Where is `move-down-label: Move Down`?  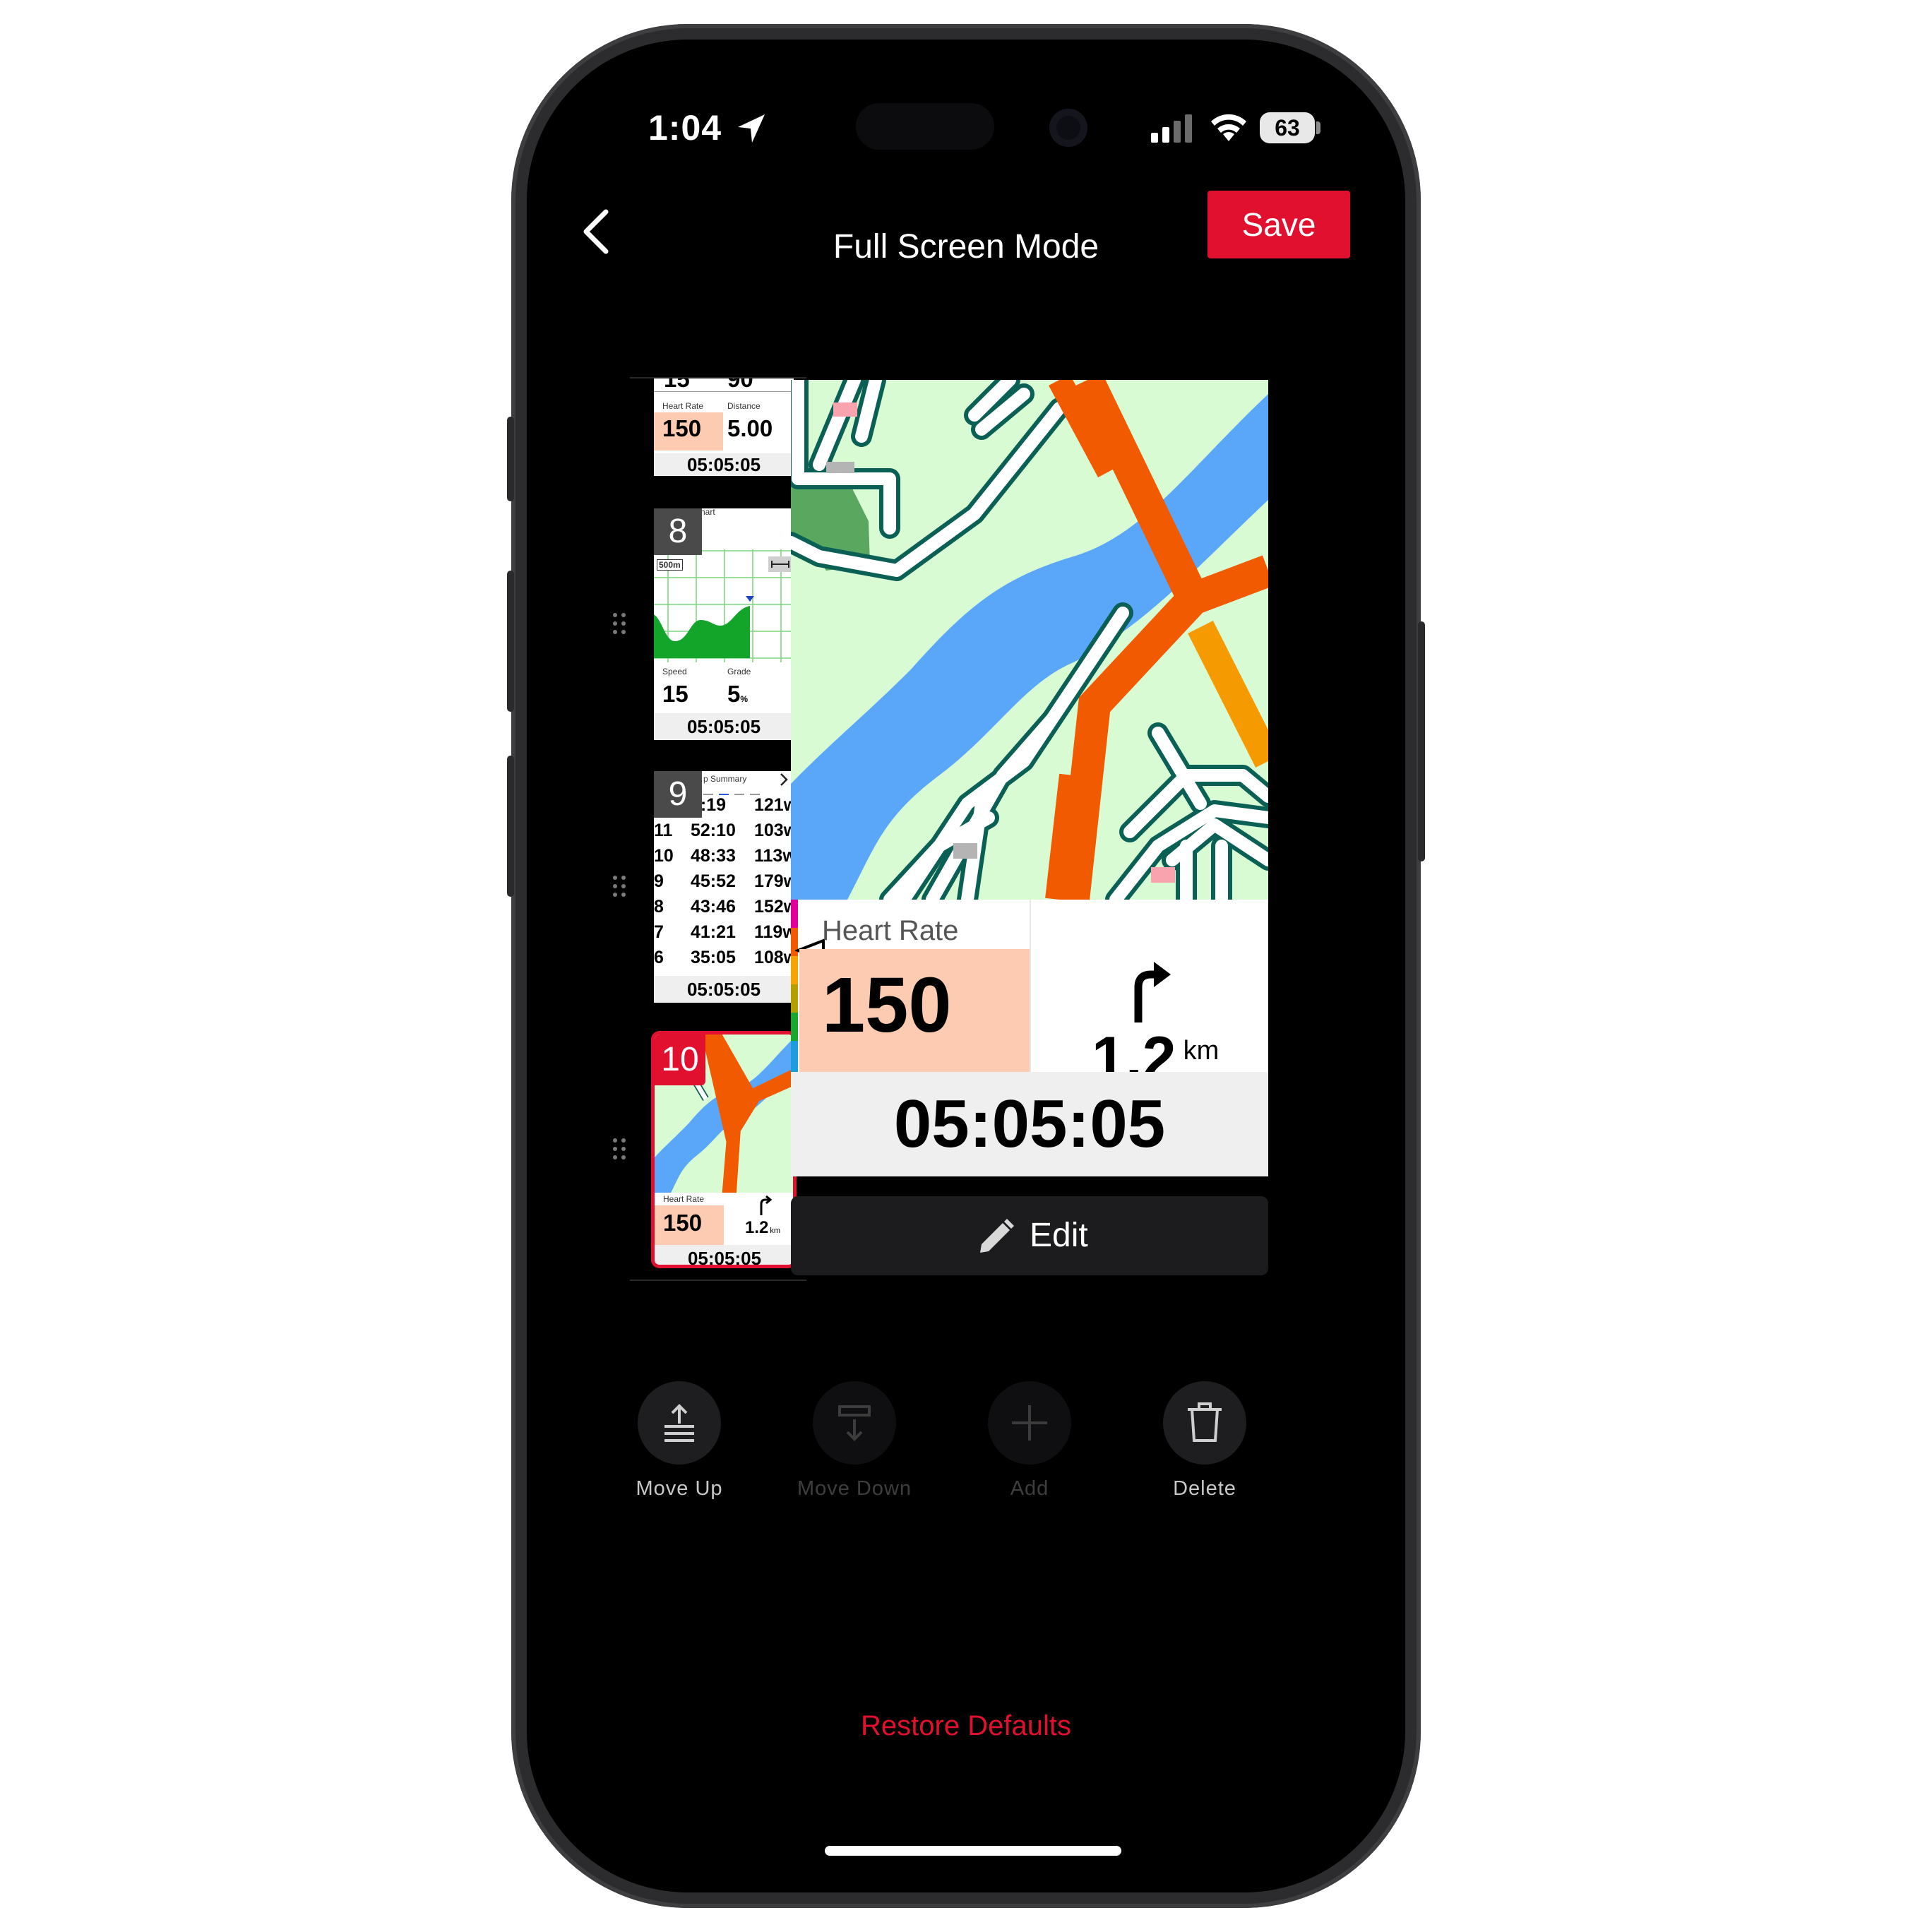
move-down-label: Move Down is located at coordinates (854, 1488).